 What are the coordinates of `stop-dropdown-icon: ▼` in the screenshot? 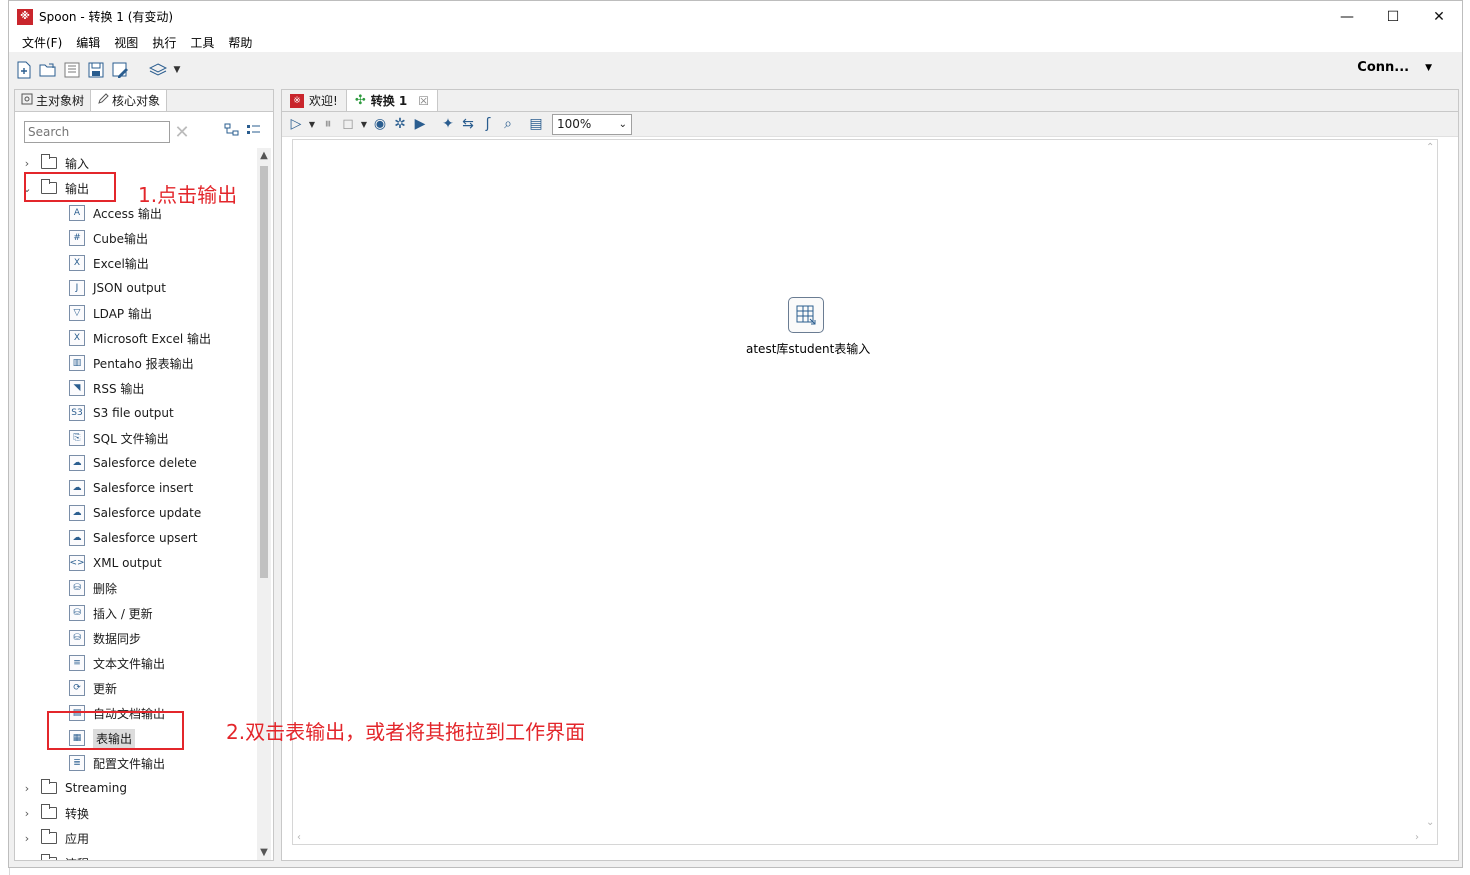 It's located at (364, 124).